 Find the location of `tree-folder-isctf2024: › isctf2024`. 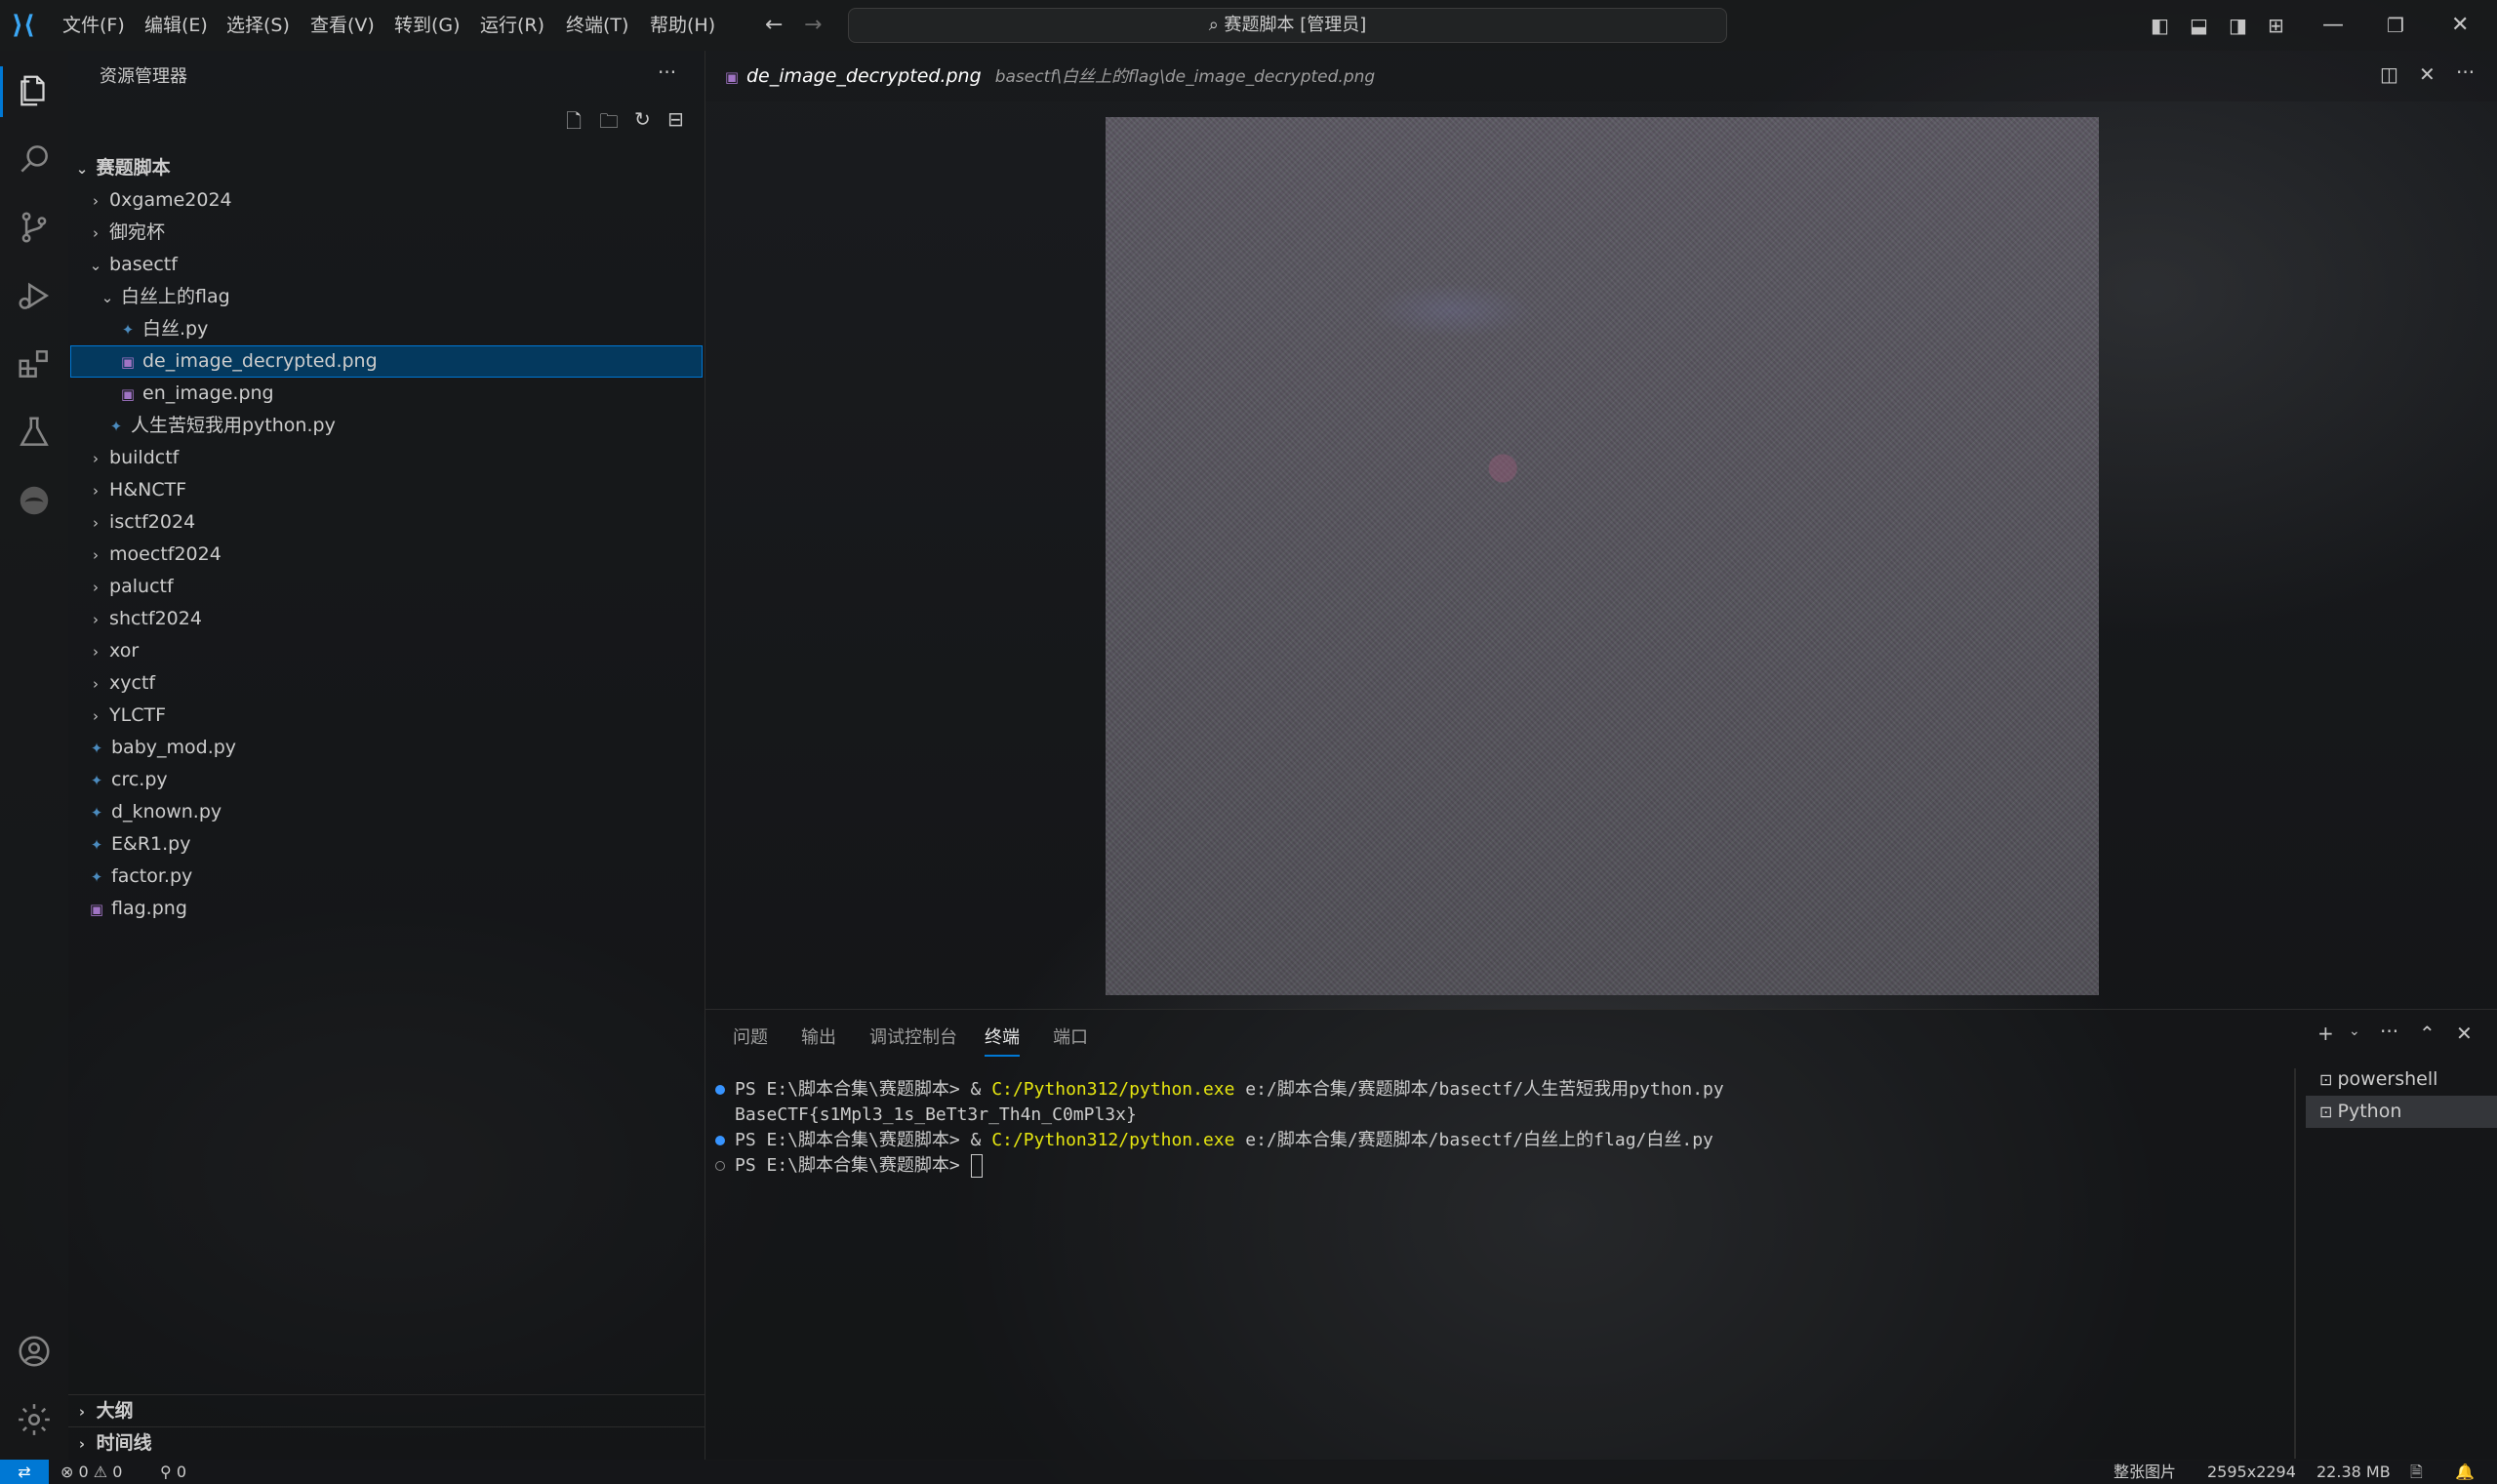

tree-folder-isctf2024: › isctf2024 is located at coordinates (387, 522).